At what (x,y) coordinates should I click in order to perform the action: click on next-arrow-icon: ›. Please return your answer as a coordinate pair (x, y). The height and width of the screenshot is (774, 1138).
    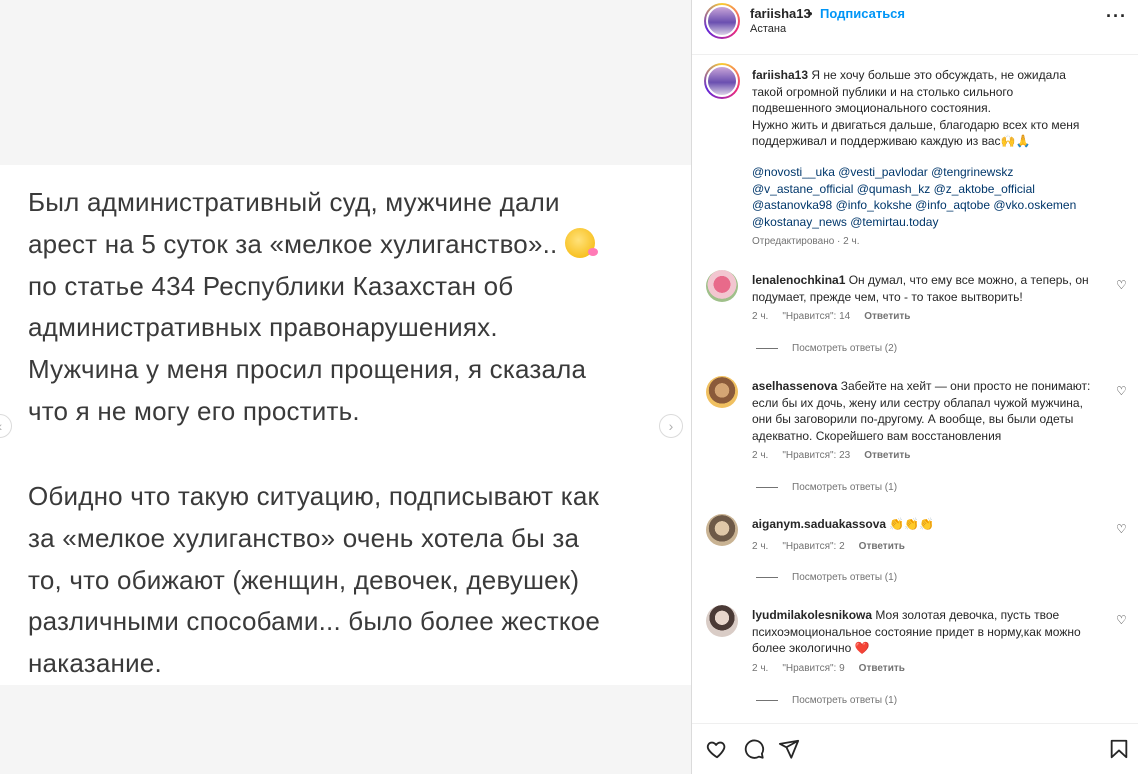
    Looking at the image, I should click on (671, 426).